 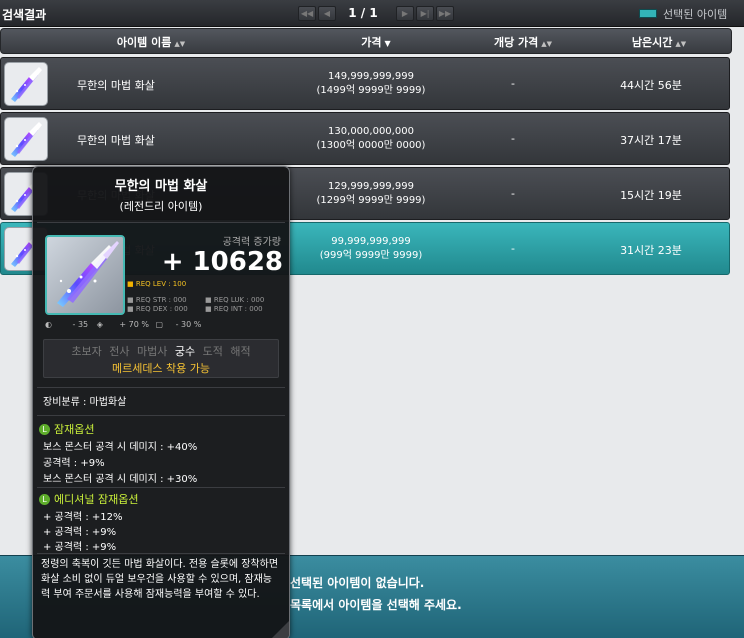 I want to click on attack-increase-value: + 10628, so click(x=222, y=262).